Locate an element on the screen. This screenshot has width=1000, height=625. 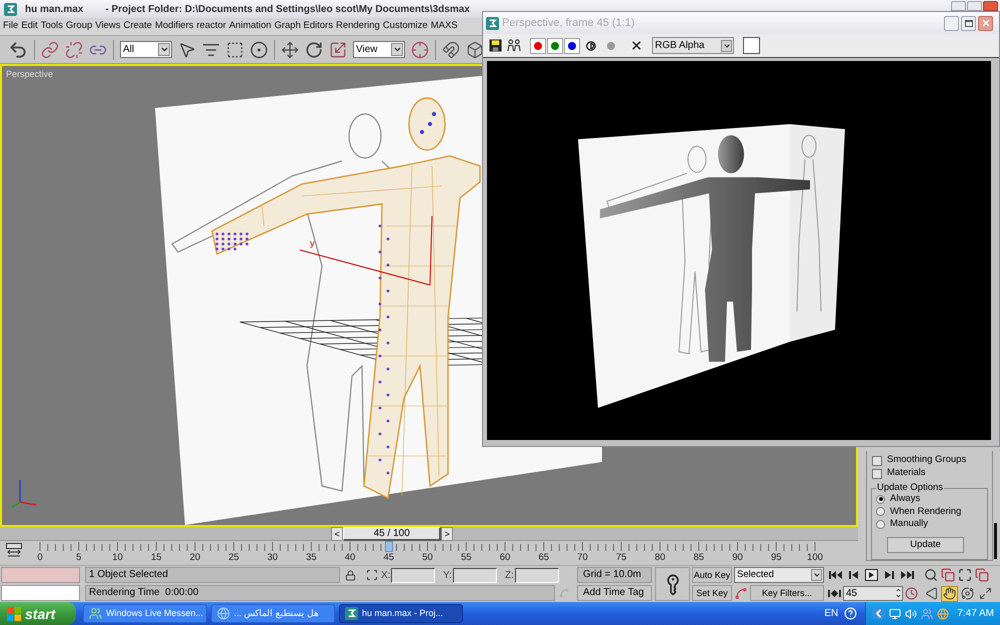
script-listener-field is located at coordinates (40, 575).